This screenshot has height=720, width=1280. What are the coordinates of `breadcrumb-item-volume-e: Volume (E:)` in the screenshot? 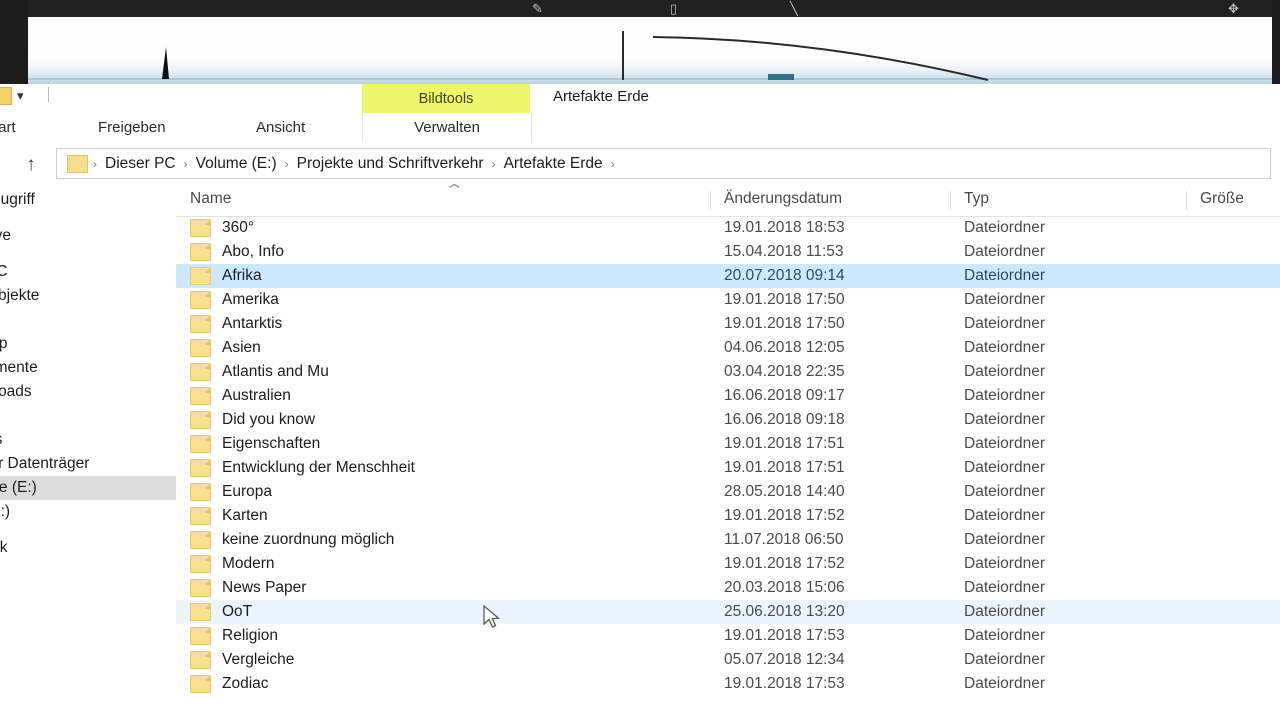 It's located at (236, 164).